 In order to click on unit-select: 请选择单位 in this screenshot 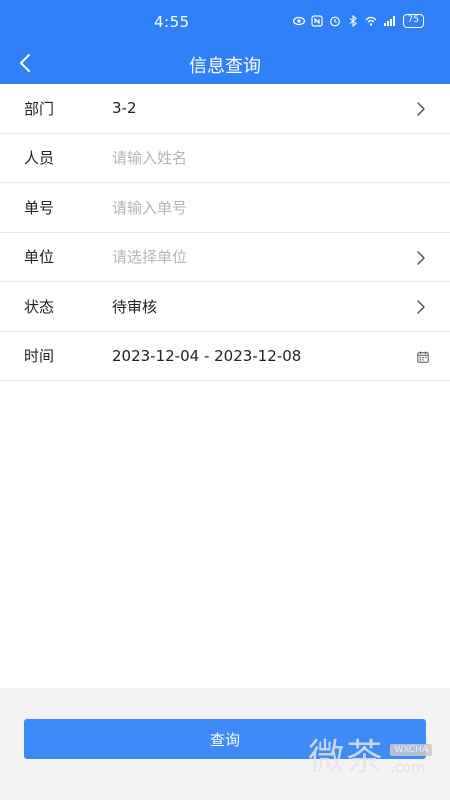, I will do `click(149, 256)`.